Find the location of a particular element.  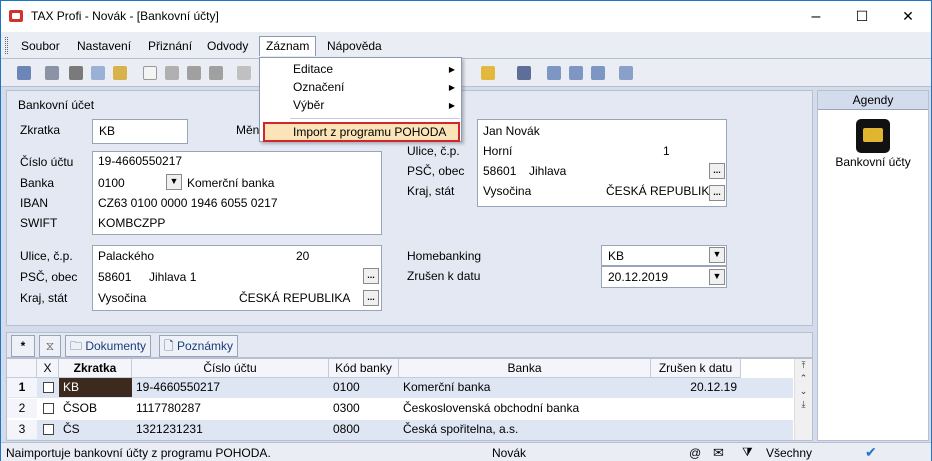

stat-field: ČESKÁ REPUBLIKA is located at coordinates (294, 298).